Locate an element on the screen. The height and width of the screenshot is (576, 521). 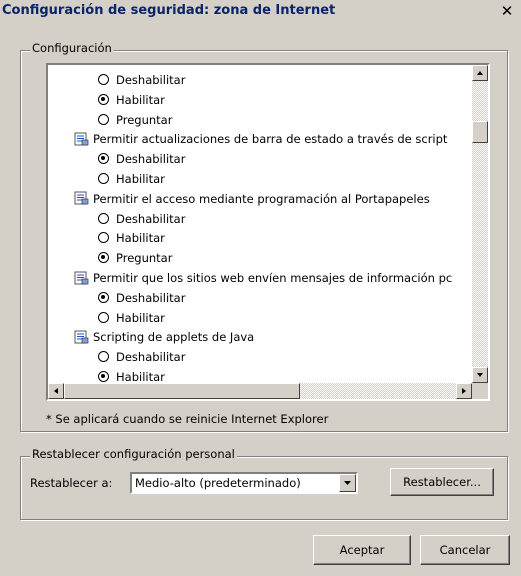
scroll-left-button is located at coordinates (56, 391).